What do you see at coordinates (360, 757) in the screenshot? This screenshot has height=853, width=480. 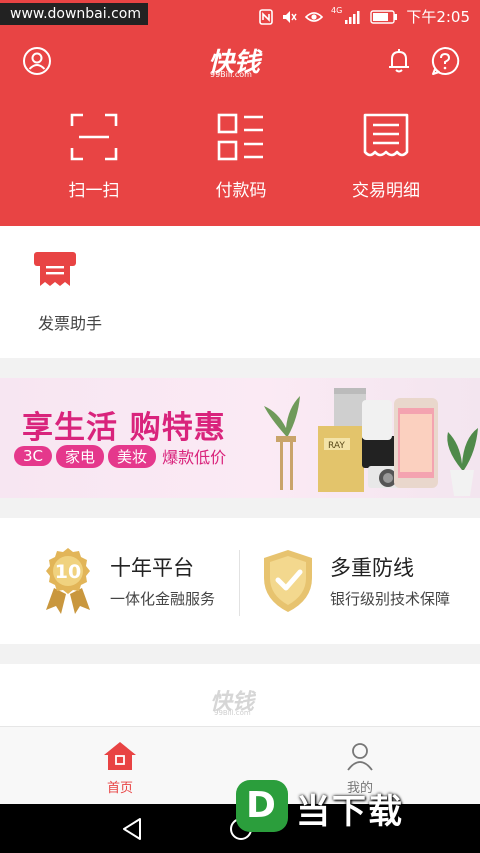 I see `profile-icon` at bounding box center [360, 757].